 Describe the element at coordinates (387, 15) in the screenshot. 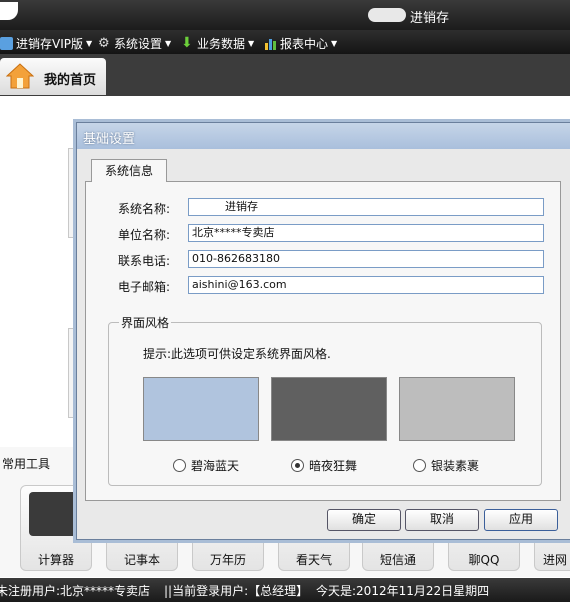

I see `title-redacted` at that location.